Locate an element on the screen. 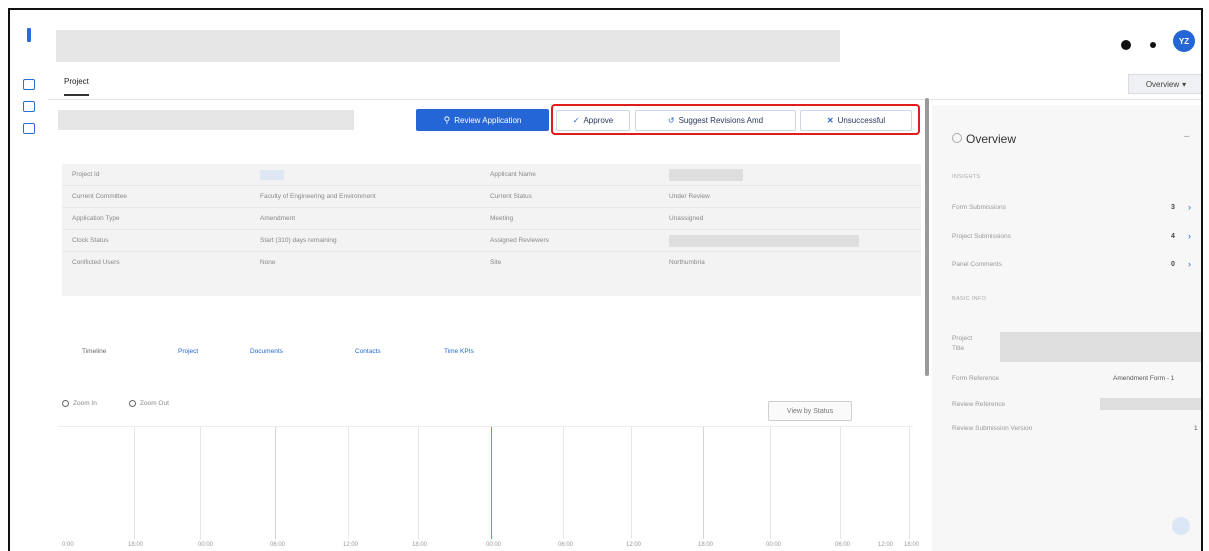  overview-dropdown-label: Overview is located at coordinates (1162, 84).